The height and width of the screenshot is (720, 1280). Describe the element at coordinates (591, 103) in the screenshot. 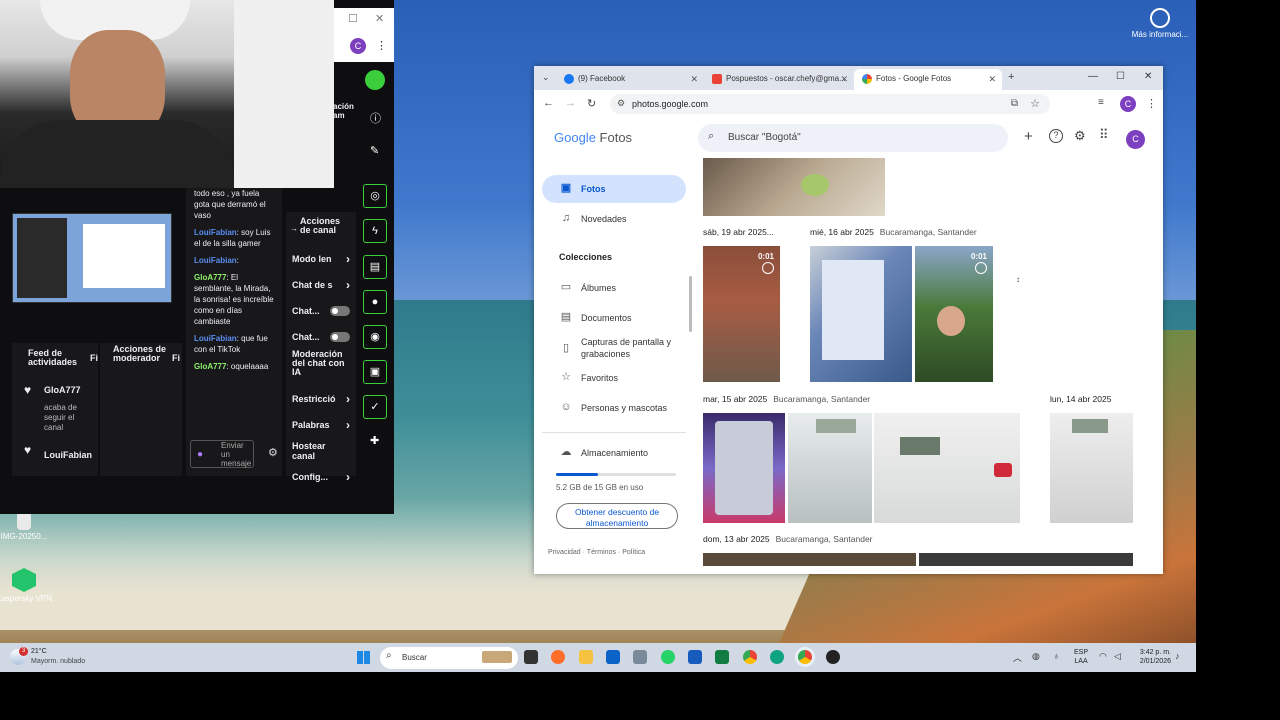

I see `reload-icon: ↻` at that location.